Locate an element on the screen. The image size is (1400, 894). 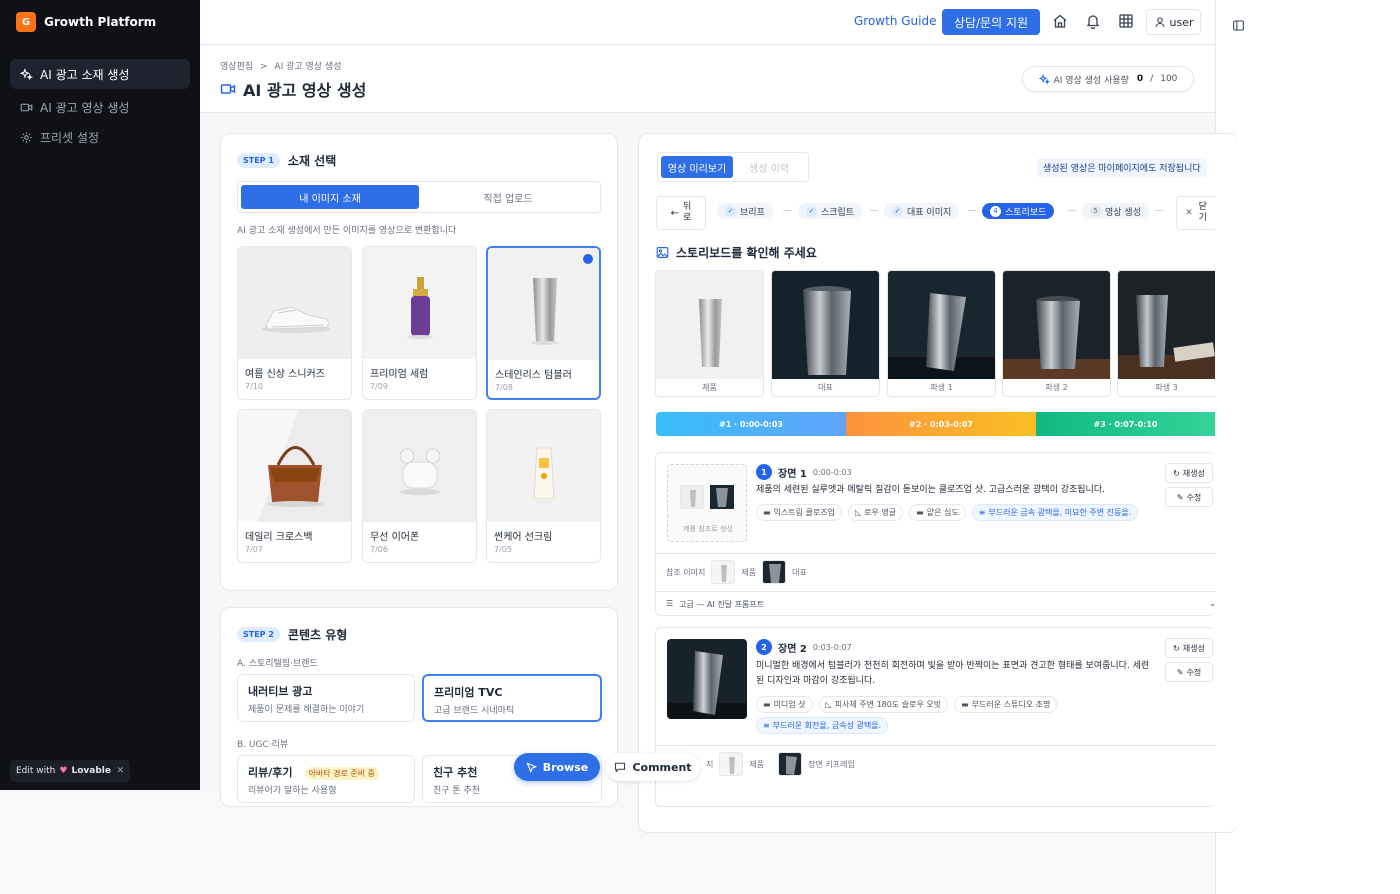
edit-with-lovable-badge: Edit with ♥ Lovable ✕ is located at coordinates (70, 771).